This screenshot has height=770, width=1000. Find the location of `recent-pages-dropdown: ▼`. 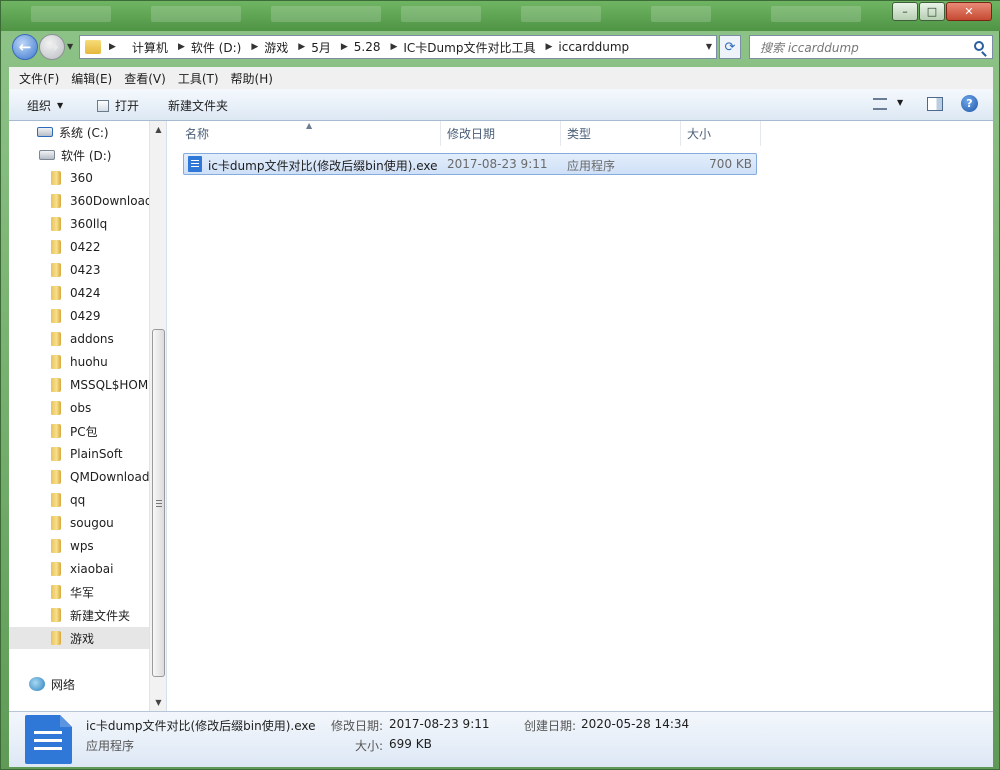

recent-pages-dropdown: ▼ is located at coordinates (70, 46).